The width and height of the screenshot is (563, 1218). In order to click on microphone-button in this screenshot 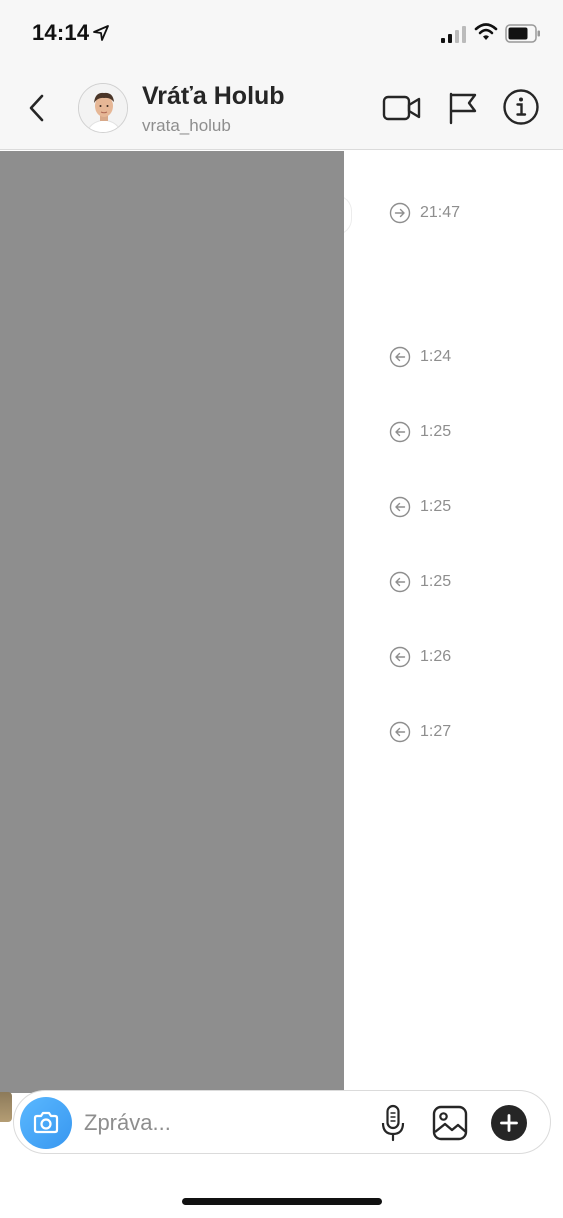, I will do `click(393, 1123)`.